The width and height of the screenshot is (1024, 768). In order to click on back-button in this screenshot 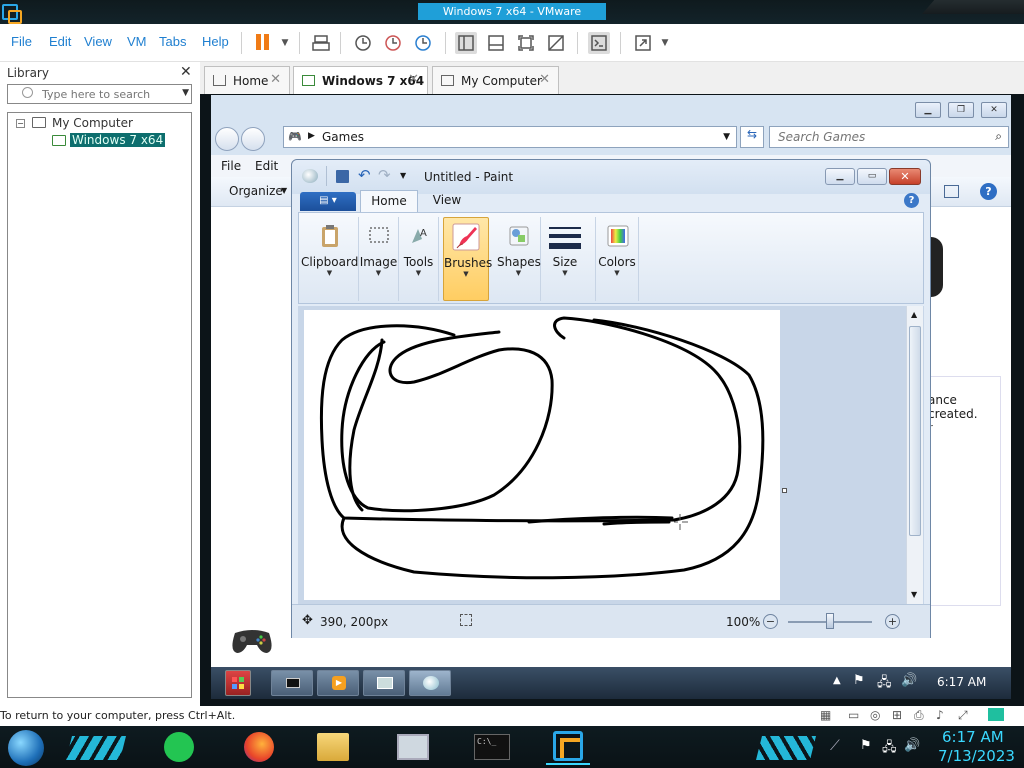, I will do `click(227, 139)`.